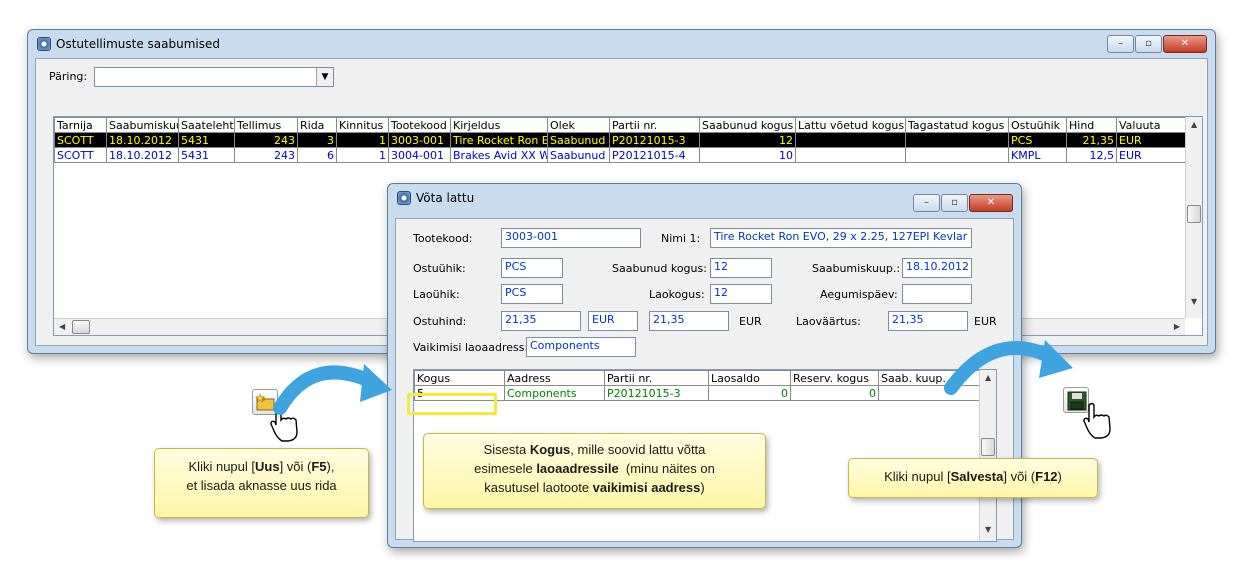 Image resolution: width=1241 pixels, height=570 pixels. What do you see at coordinates (554, 378) in the screenshot?
I see `column-header: Aadress` at bounding box center [554, 378].